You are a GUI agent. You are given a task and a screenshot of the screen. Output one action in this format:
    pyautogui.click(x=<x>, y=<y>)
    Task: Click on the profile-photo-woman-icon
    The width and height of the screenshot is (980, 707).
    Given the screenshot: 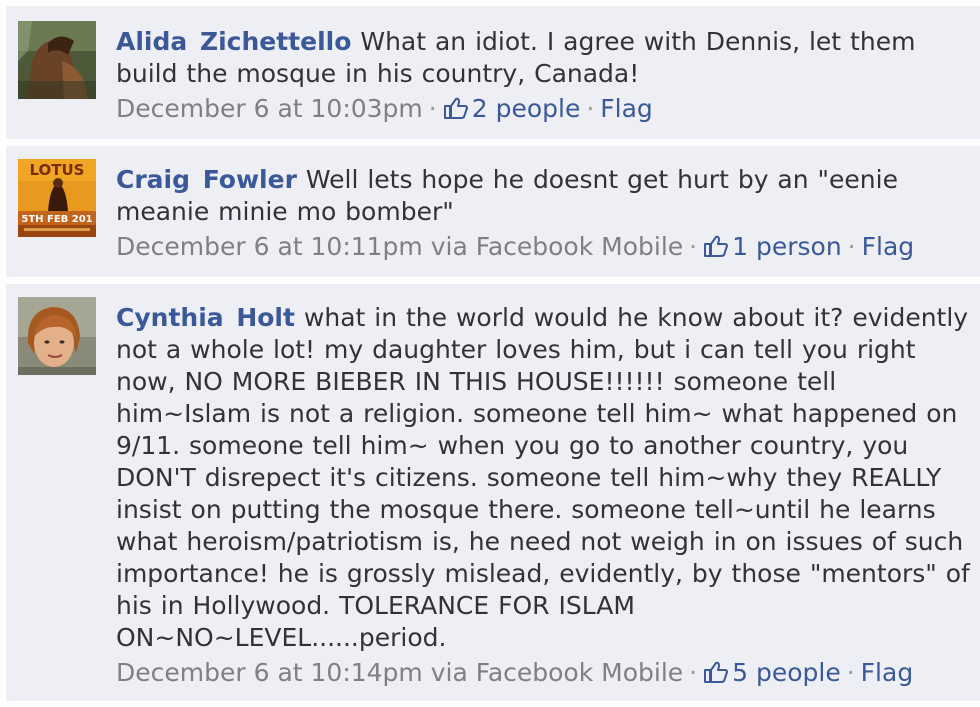 What is the action you would take?
    pyautogui.click(x=57, y=336)
    